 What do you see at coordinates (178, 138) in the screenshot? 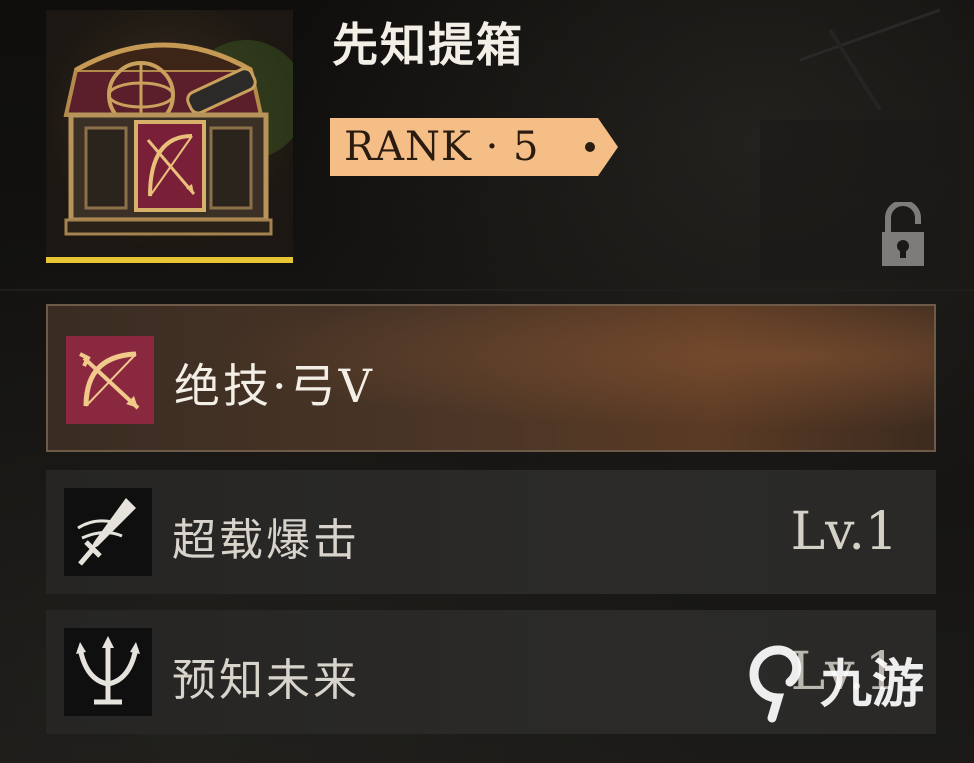
I see `treasure-chest-icon` at bounding box center [178, 138].